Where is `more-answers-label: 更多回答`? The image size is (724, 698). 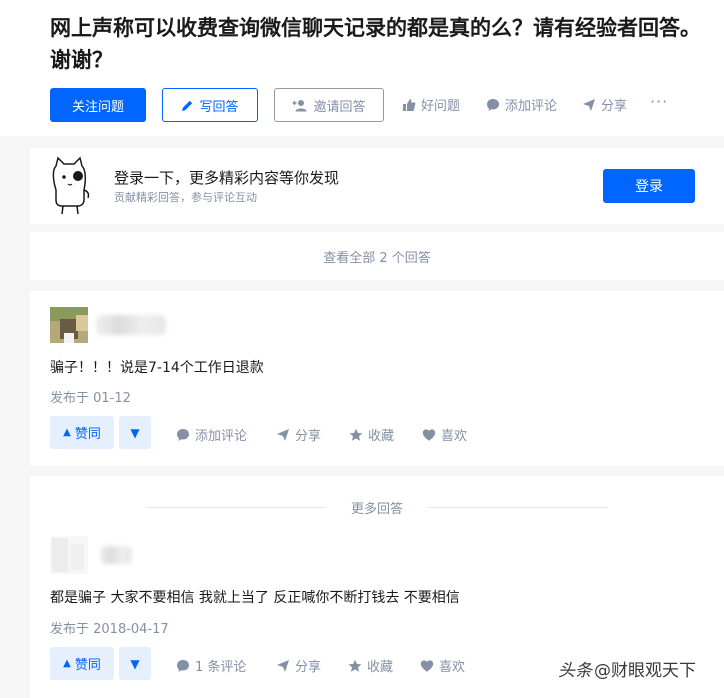
more-answers-label: 更多回答 is located at coordinates (376, 509).